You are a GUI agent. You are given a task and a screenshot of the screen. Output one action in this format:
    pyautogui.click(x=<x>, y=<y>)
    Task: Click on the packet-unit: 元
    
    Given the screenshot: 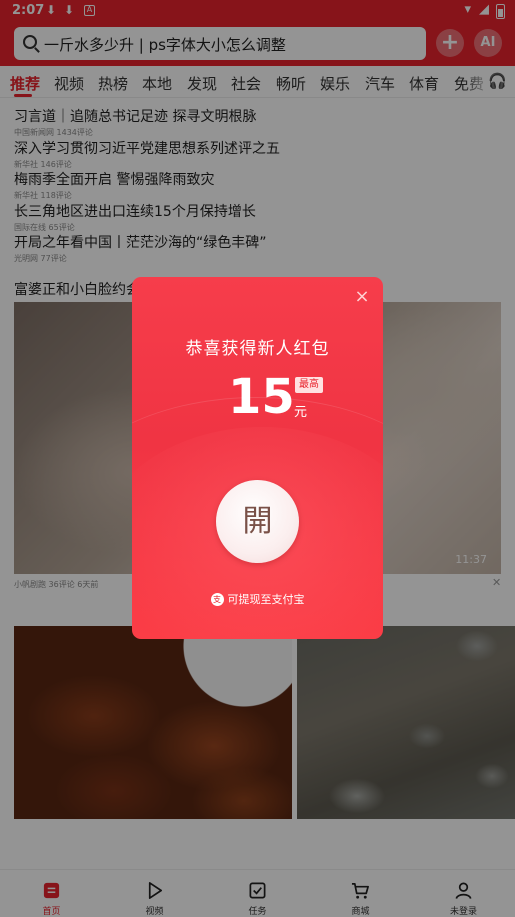 What is the action you would take?
    pyautogui.click(x=301, y=412)
    